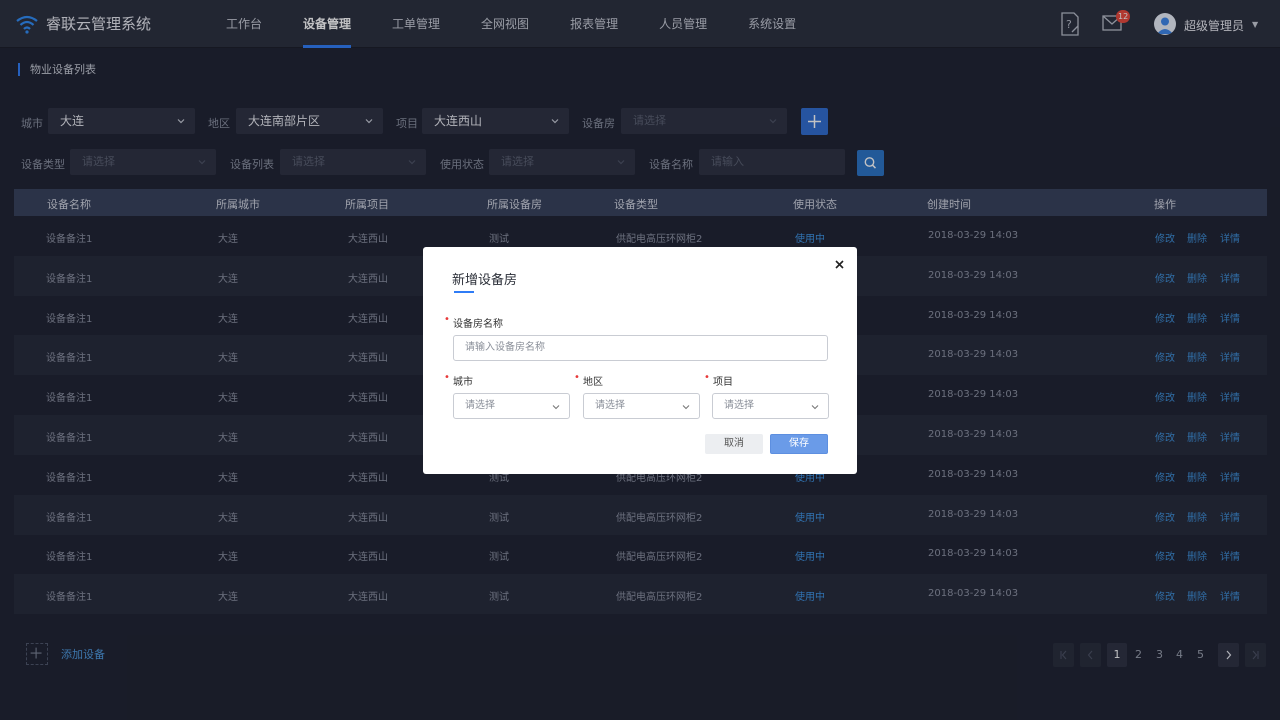 The image size is (1280, 720). What do you see at coordinates (511, 406) in the screenshot?
I see `city-select: 请选择` at bounding box center [511, 406].